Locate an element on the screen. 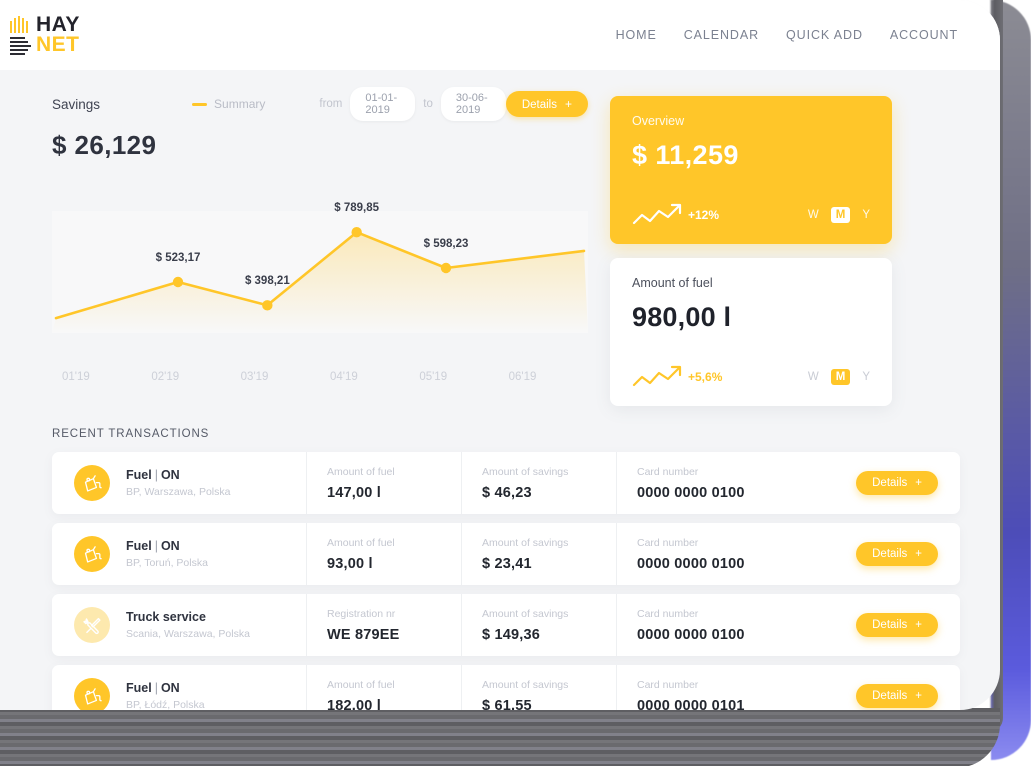  app-logo: HAY NET is located at coordinates (123, 35).